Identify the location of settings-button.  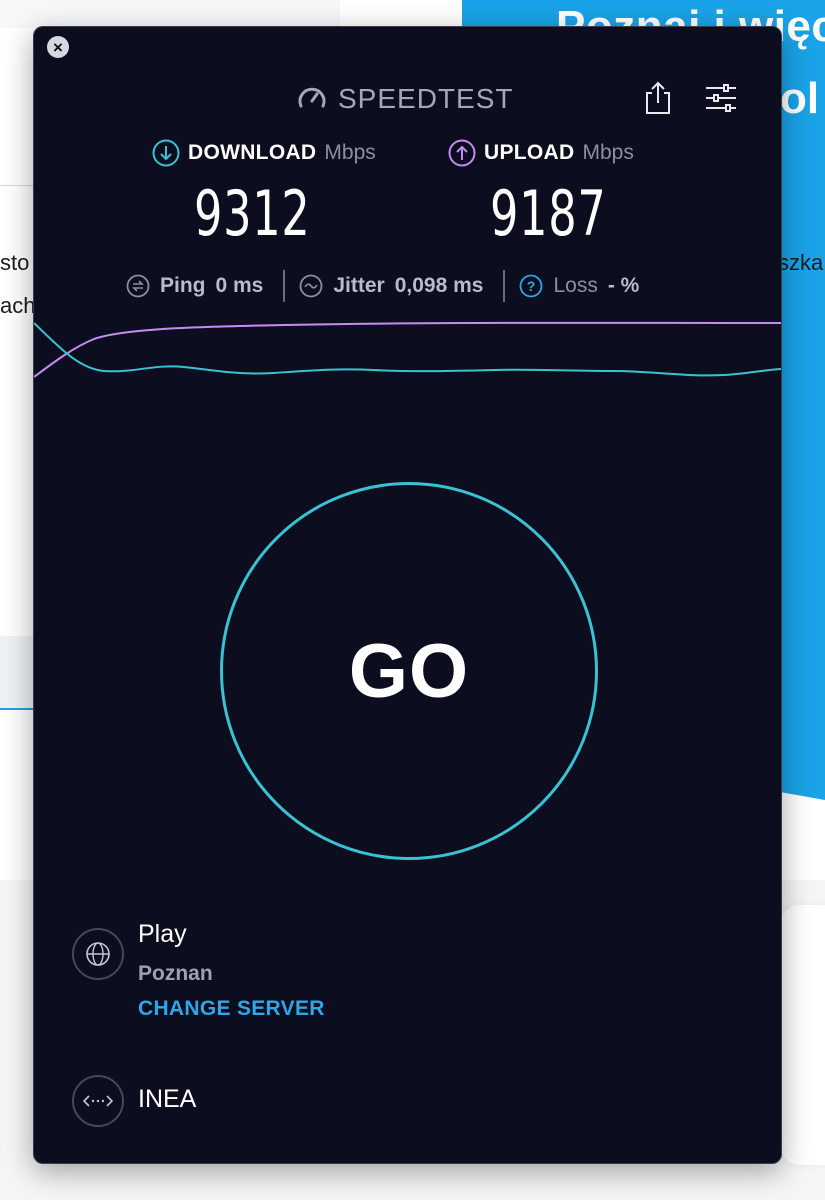
(721, 98).